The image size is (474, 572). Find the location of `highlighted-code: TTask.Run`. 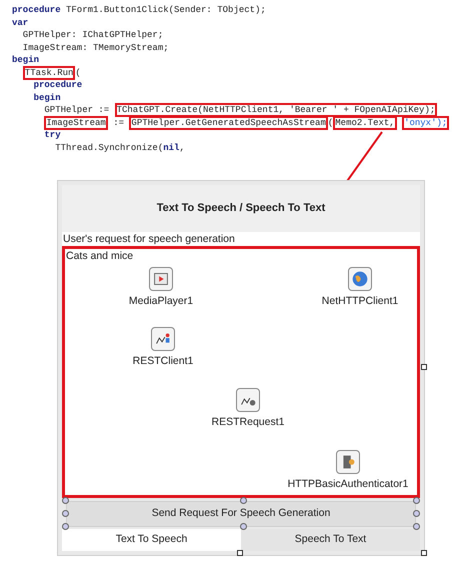

highlighted-code: TTask.Run is located at coordinates (49, 73).